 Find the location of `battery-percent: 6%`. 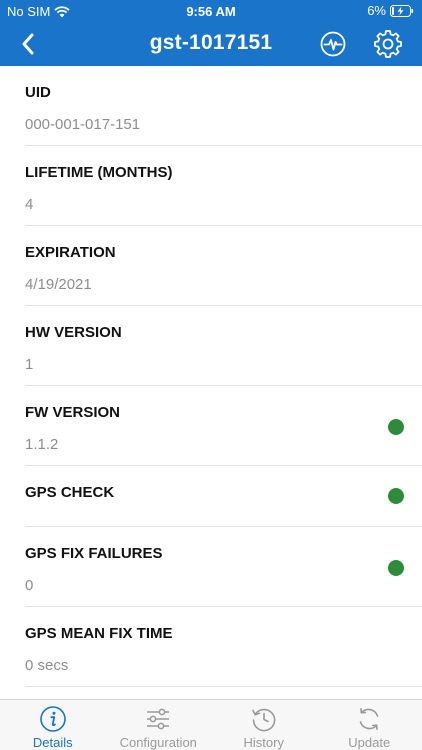

battery-percent: 6% is located at coordinates (376, 10).